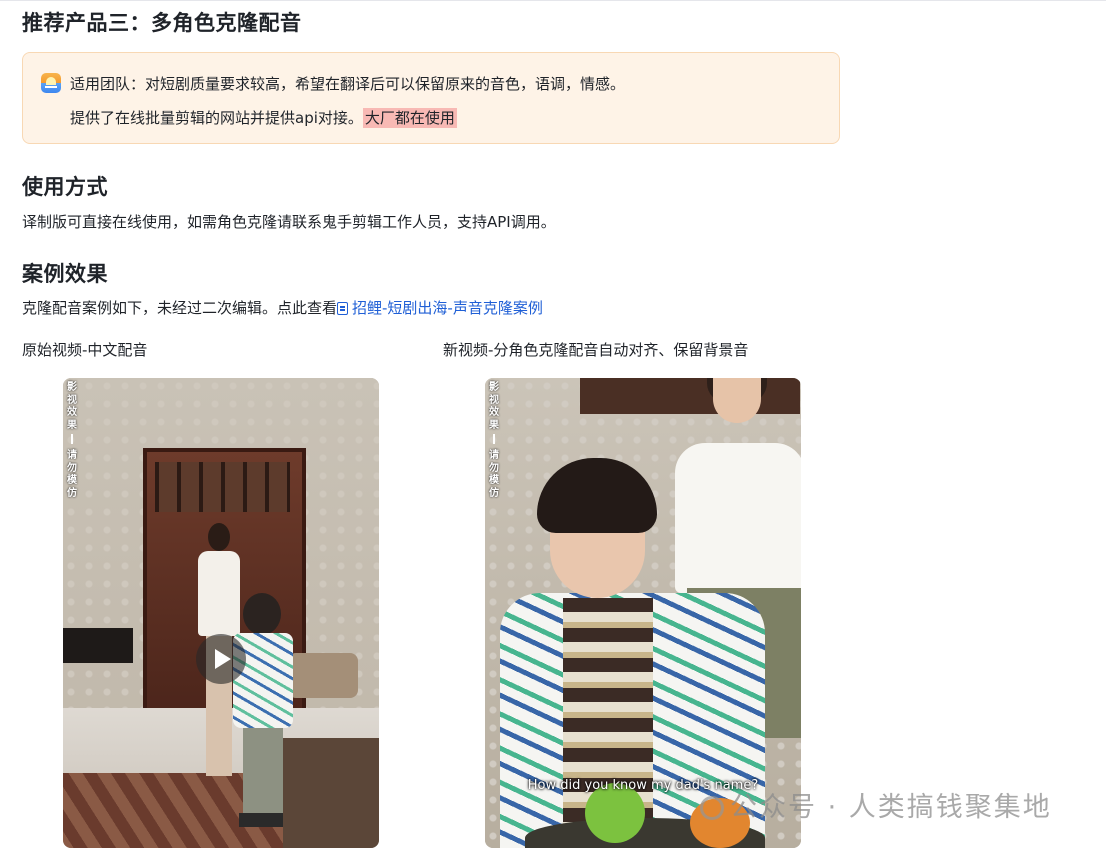 Image resolution: width=1106 pixels, height=848 pixels. What do you see at coordinates (216, 118) in the screenshot?
I see `callout-line2-text: 提供了在线批量剪辑的网站并提供api对接。` at bounding box center [216, 118].